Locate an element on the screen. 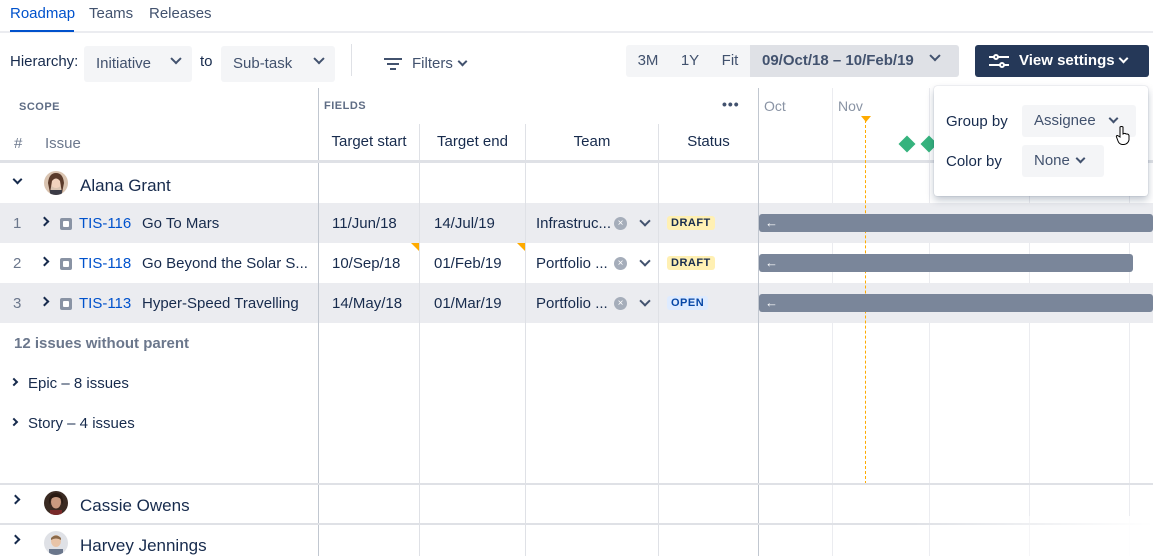  month-nov: Nov is located at coordinates (850, 106).